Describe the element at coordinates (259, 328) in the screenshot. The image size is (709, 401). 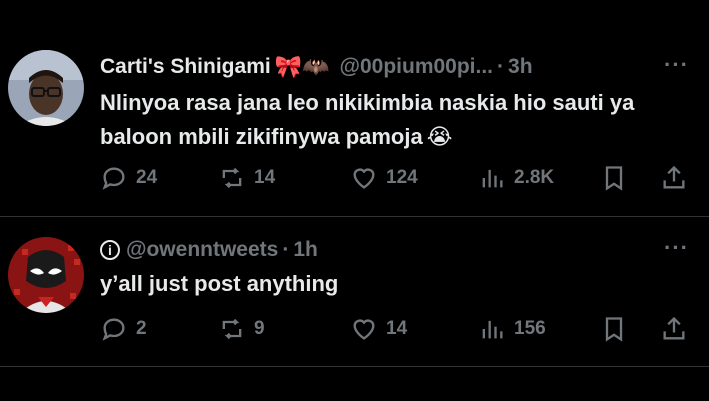
I see `repost-count: 9` at that location.